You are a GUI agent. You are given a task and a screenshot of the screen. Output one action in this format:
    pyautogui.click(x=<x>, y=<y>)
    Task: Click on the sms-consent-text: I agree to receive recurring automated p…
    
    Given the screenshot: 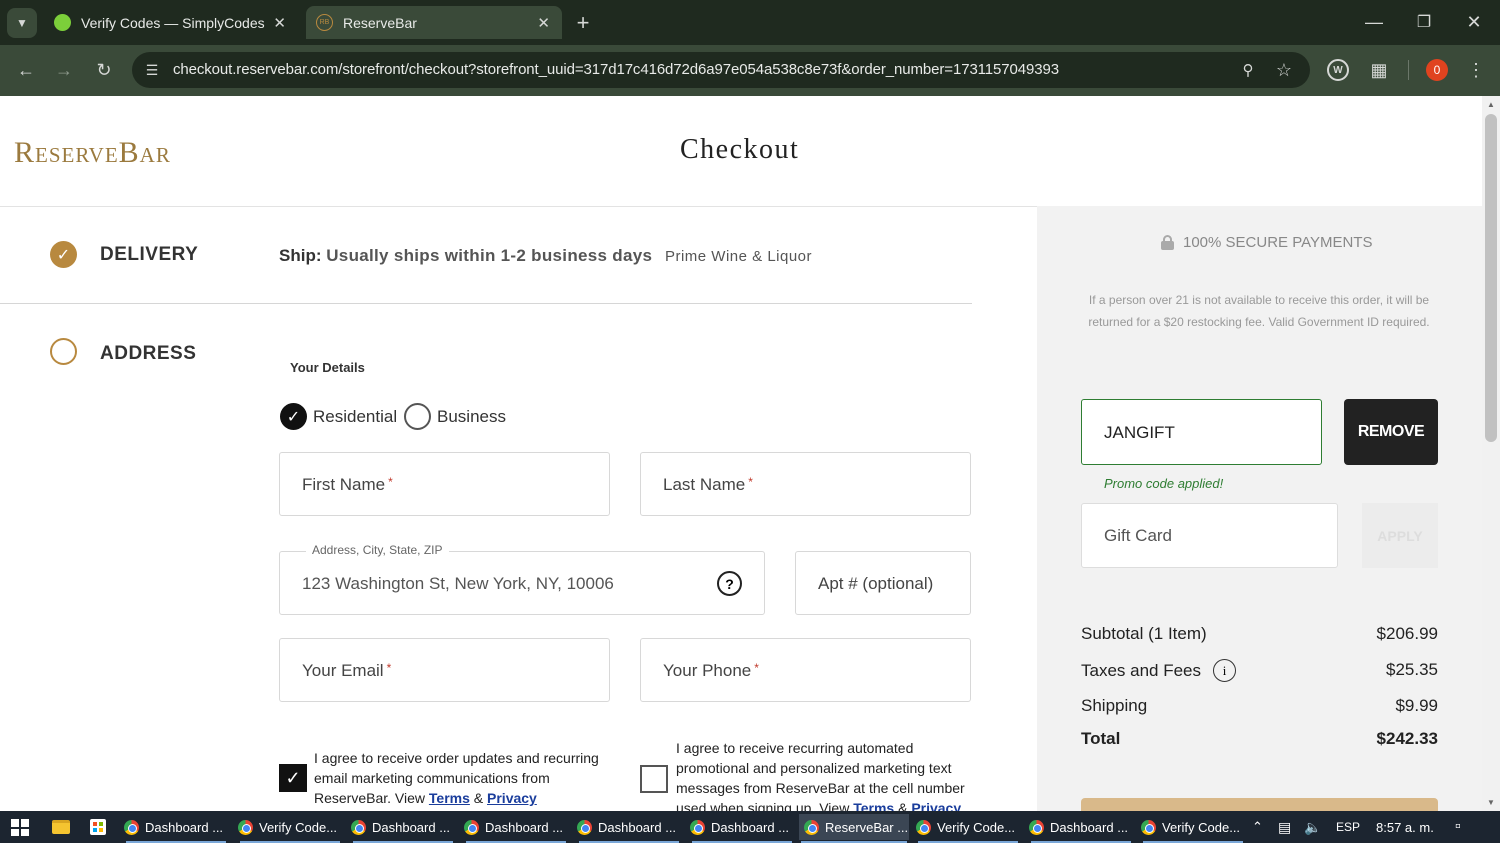 What is the action you would take?
    pyautogui.click(x=824, y=774)
    